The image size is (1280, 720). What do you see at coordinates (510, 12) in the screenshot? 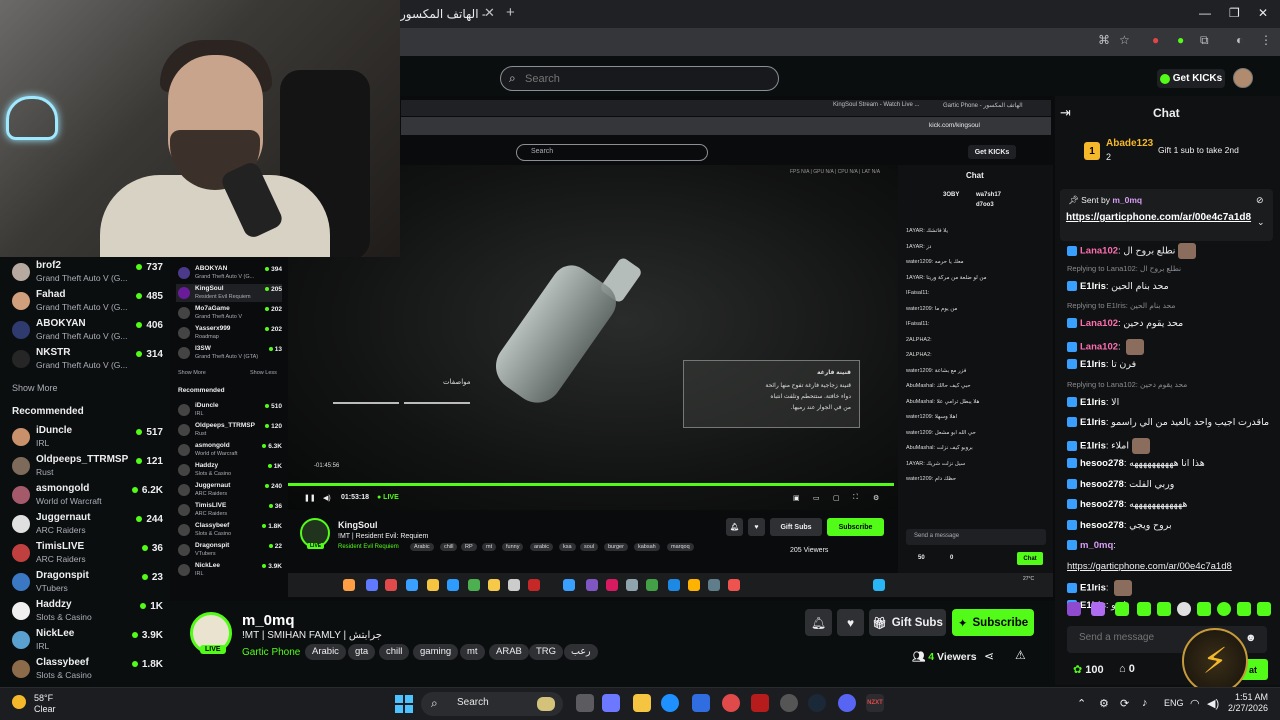
I see `new-tab-icon: +` at bounding box center [510, 12].